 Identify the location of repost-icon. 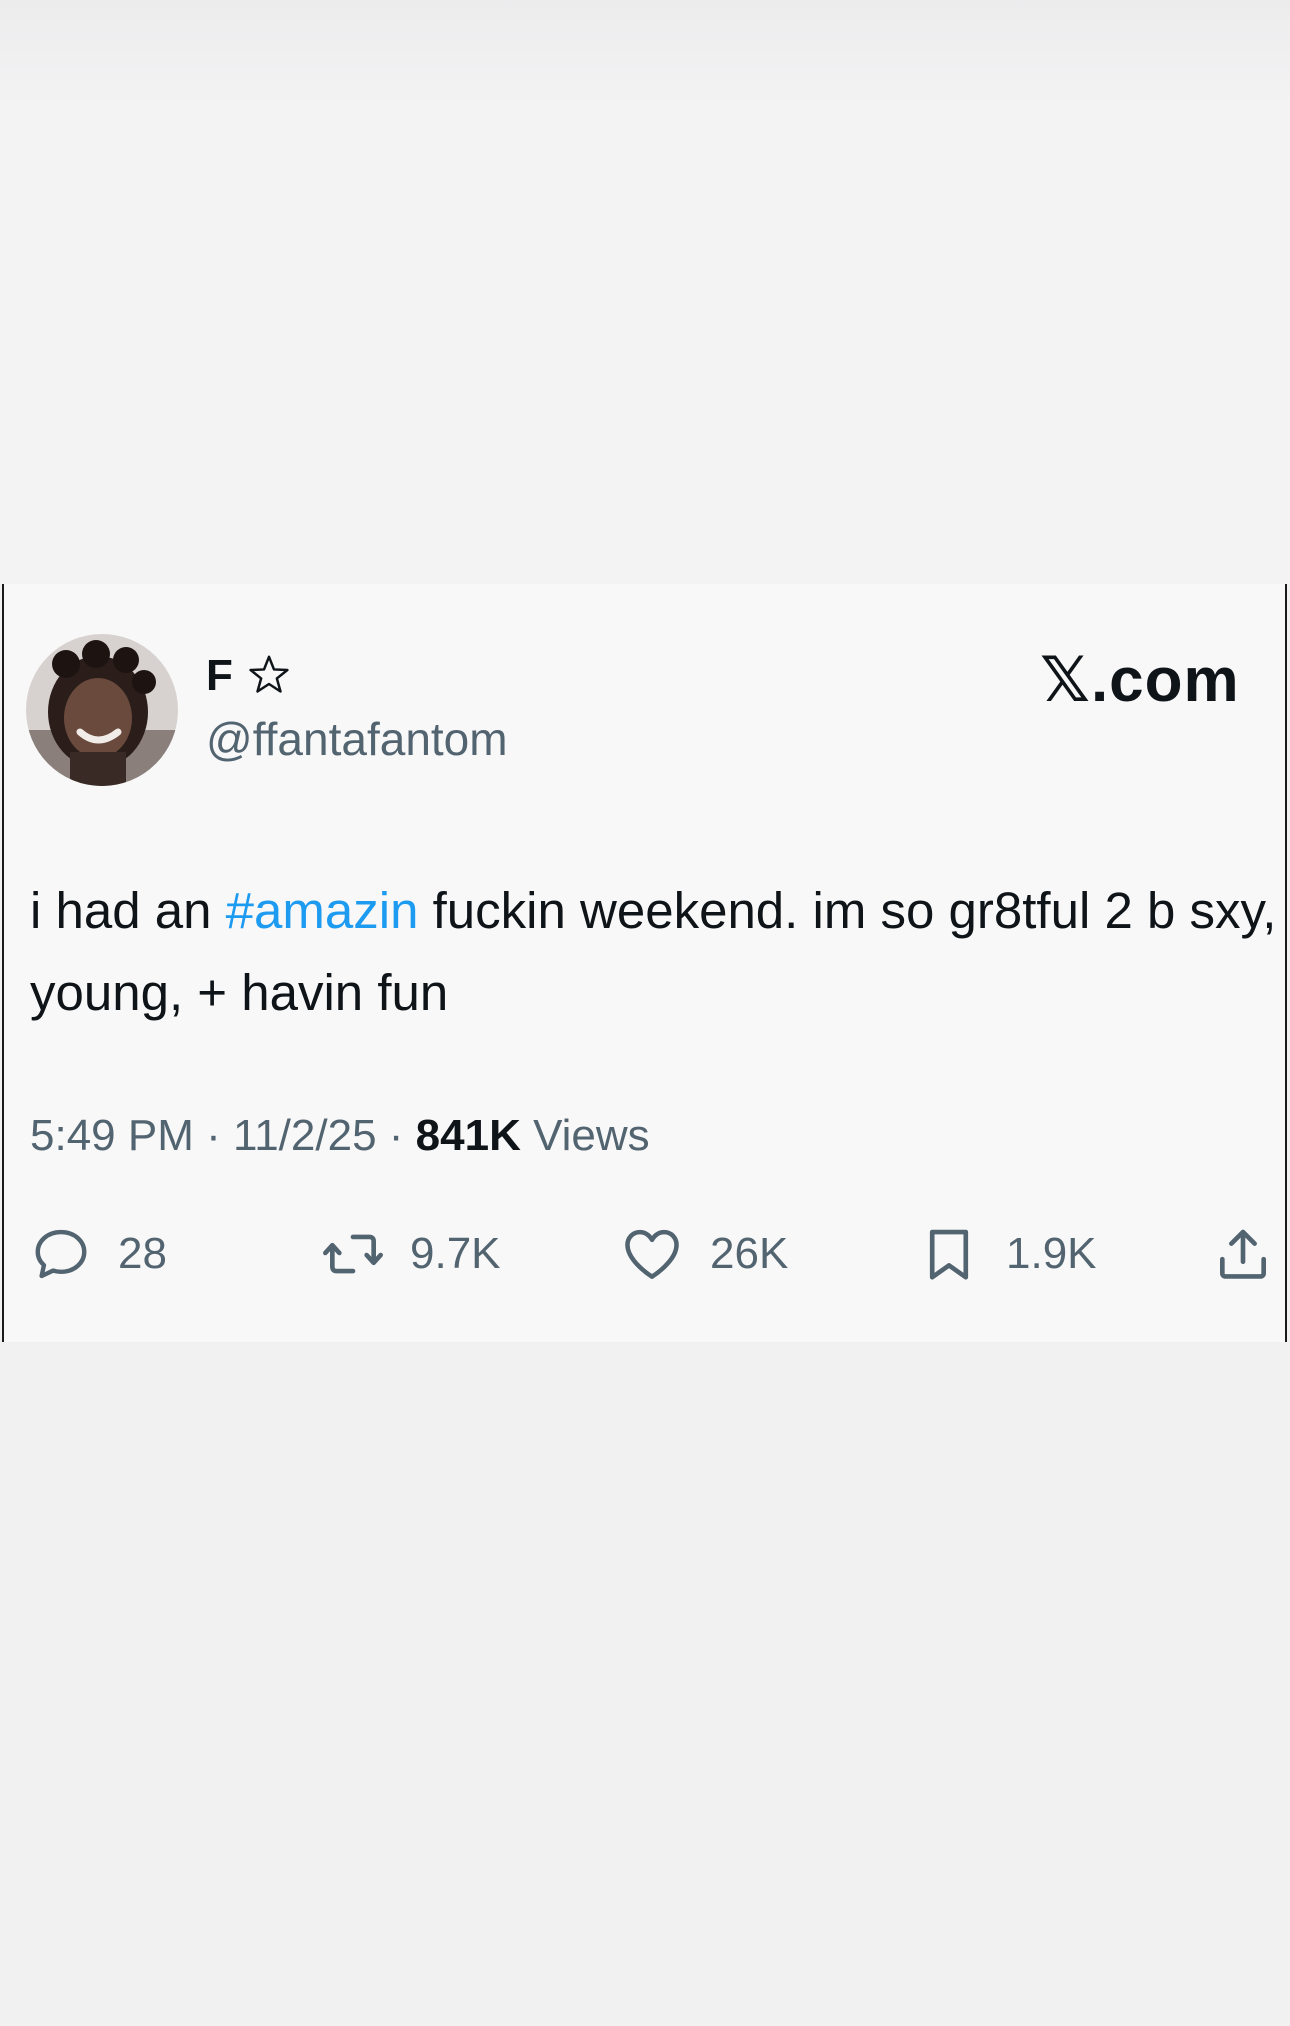
(353, 1254).